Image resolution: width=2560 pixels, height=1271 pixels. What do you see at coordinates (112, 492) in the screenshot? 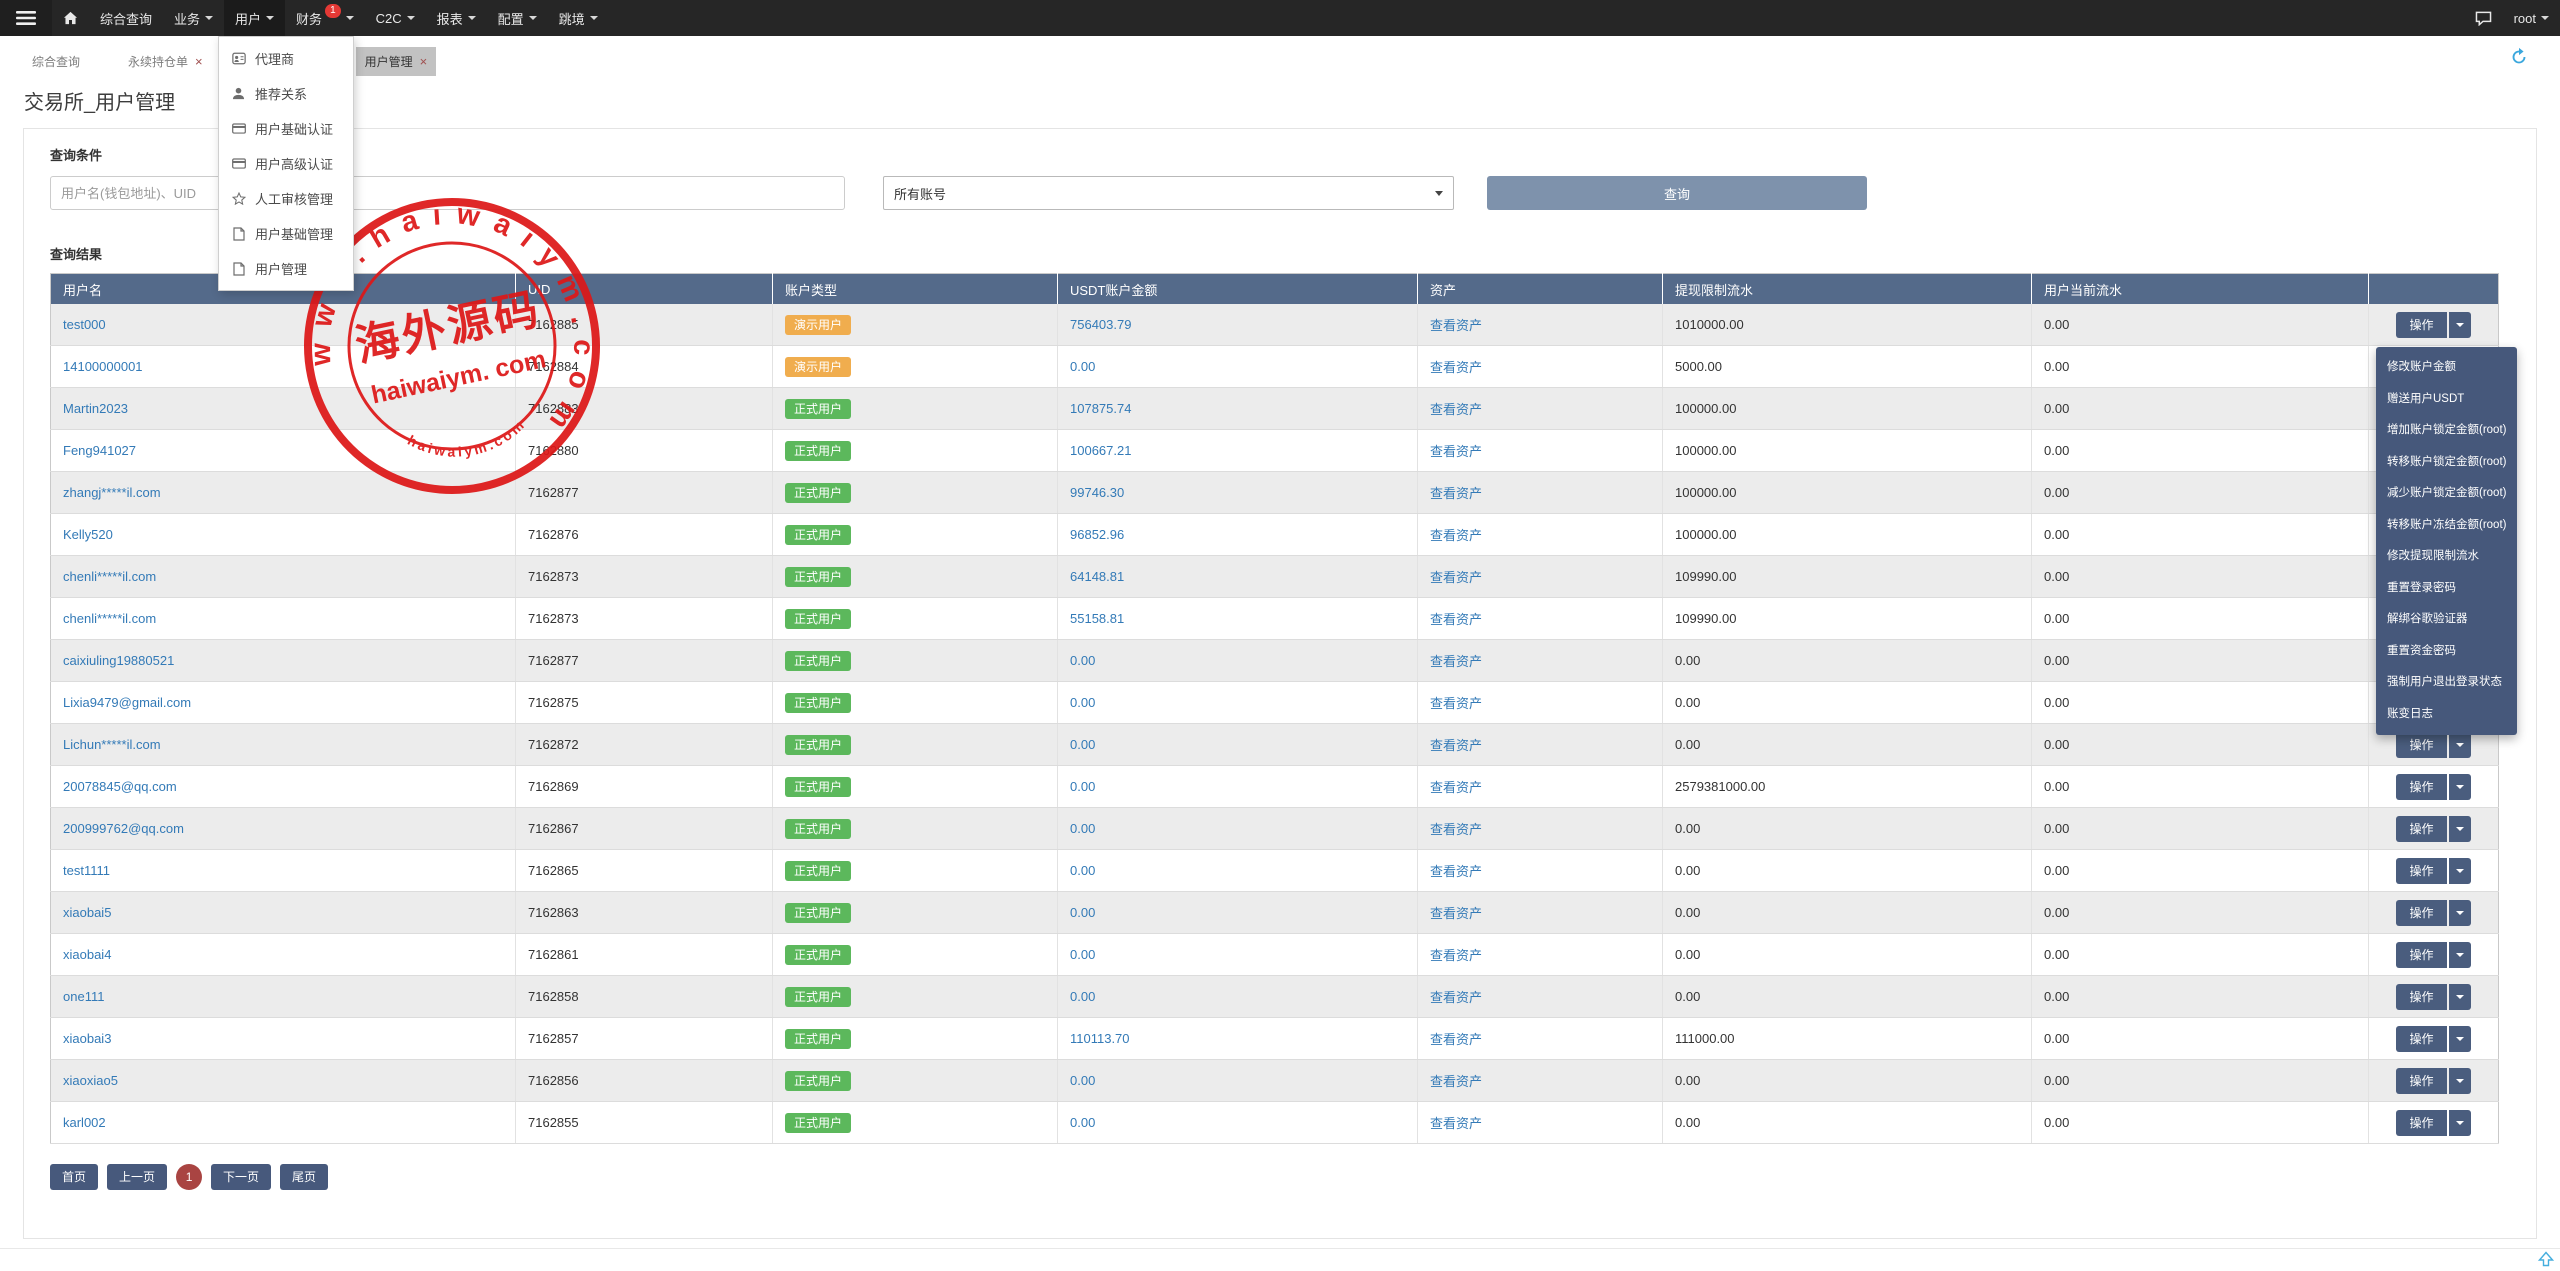
I see `user-link: zhangj*****il.com` at bounding box center [112, 492].